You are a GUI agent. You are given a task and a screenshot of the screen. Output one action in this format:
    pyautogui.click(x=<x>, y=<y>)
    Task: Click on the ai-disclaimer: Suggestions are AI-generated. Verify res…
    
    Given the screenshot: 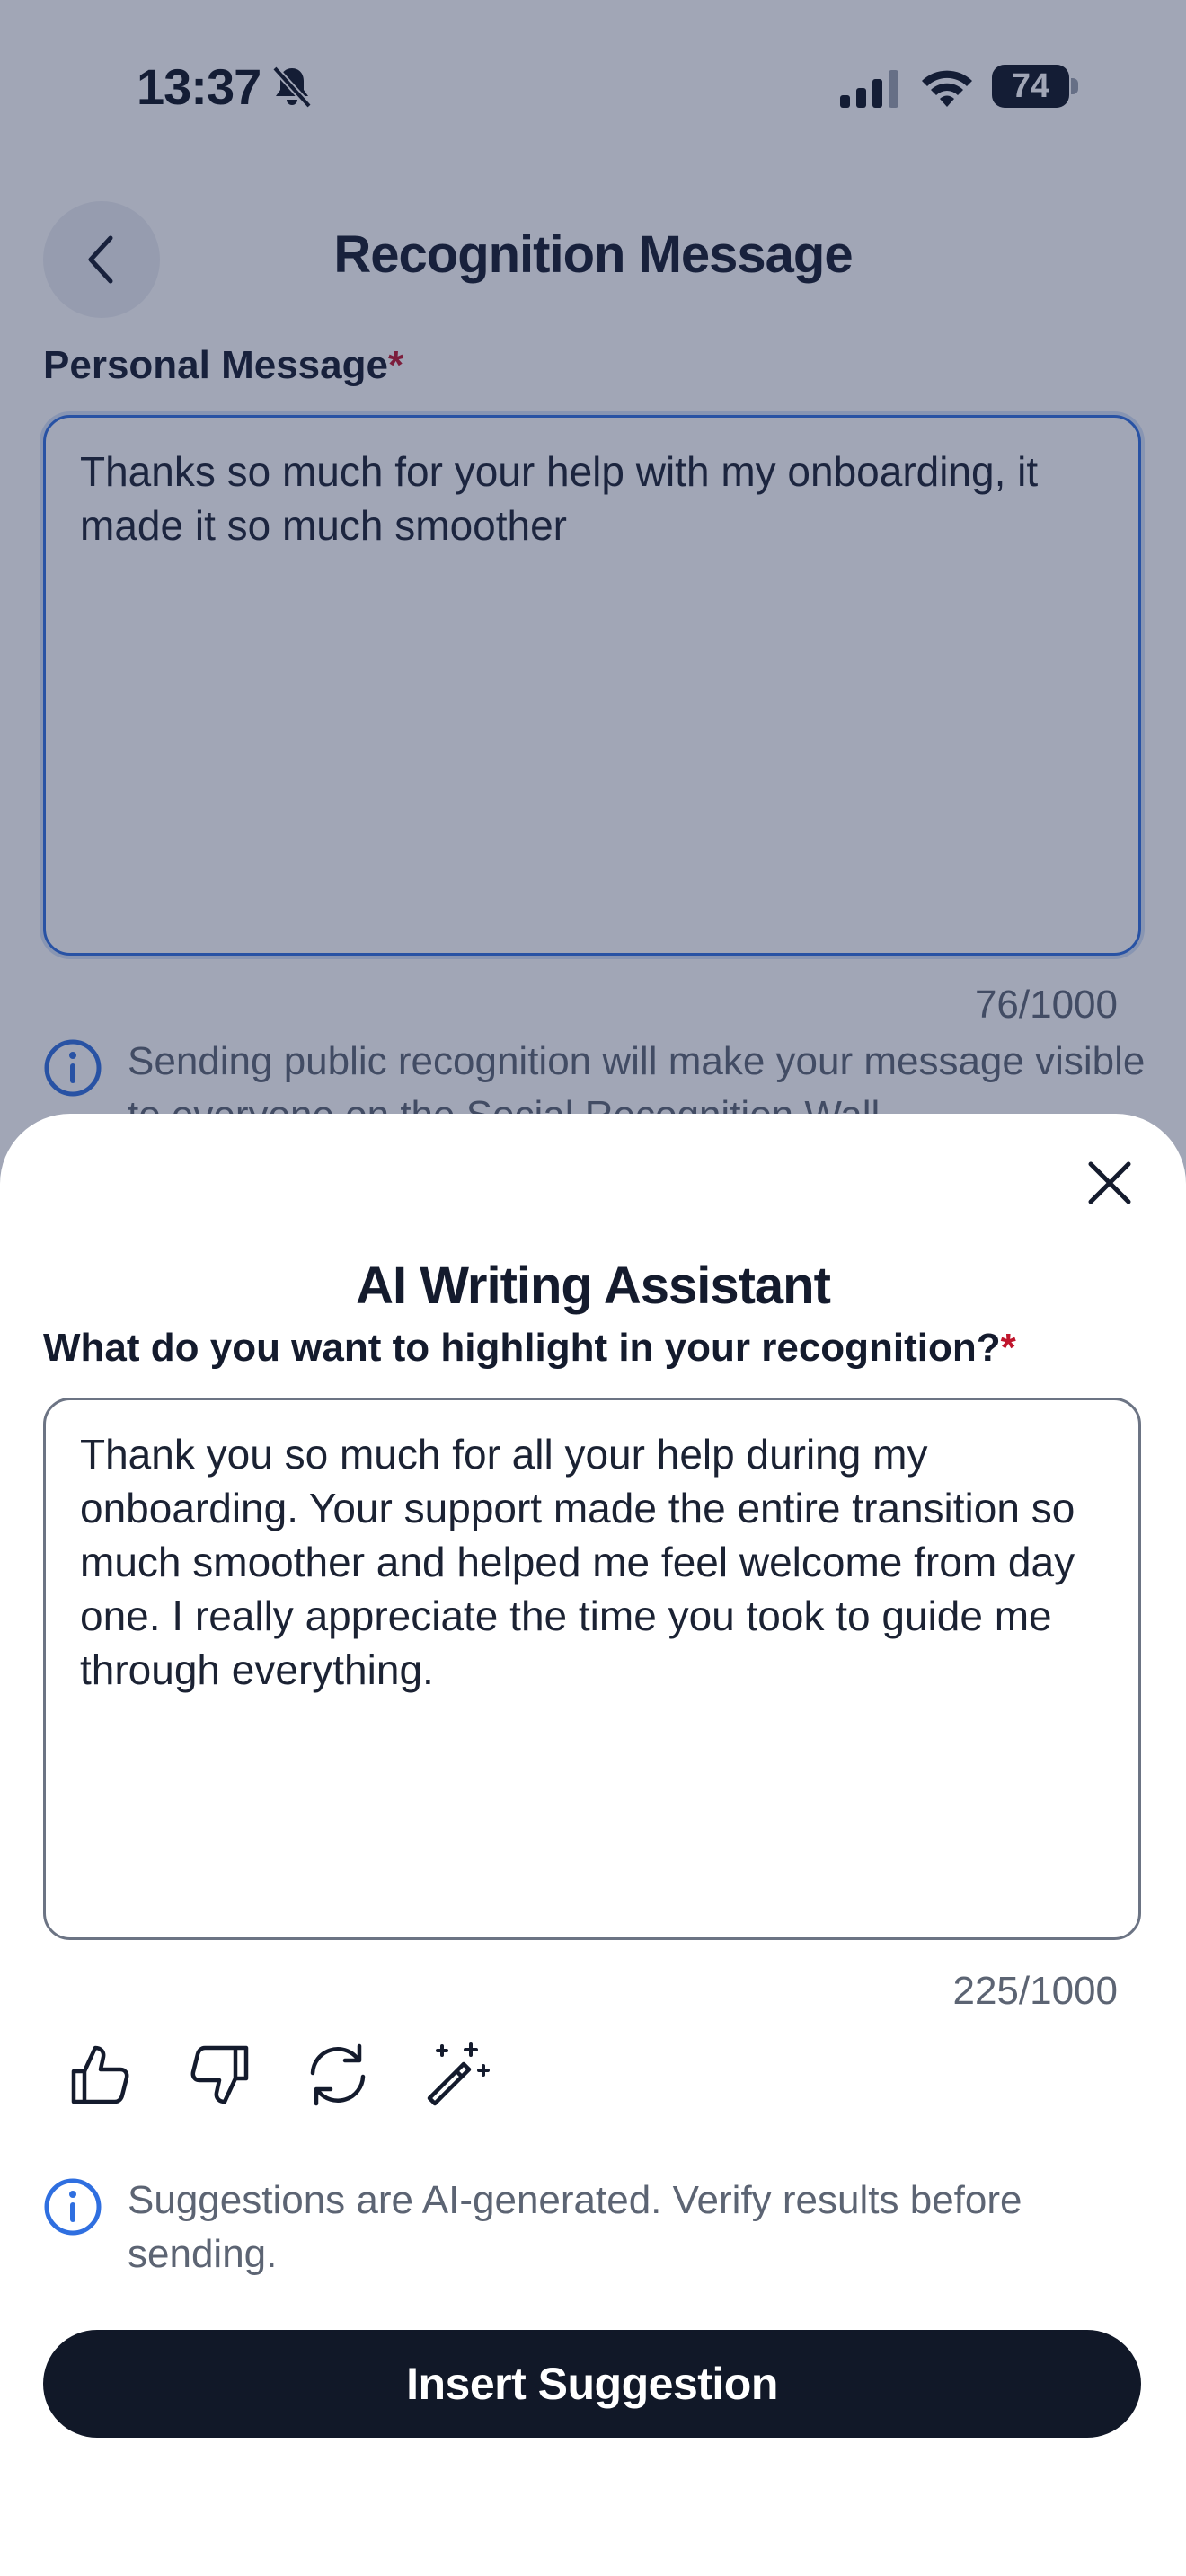 What is the action you would take?
    pyautogui.click(x=595, y=2227)
    